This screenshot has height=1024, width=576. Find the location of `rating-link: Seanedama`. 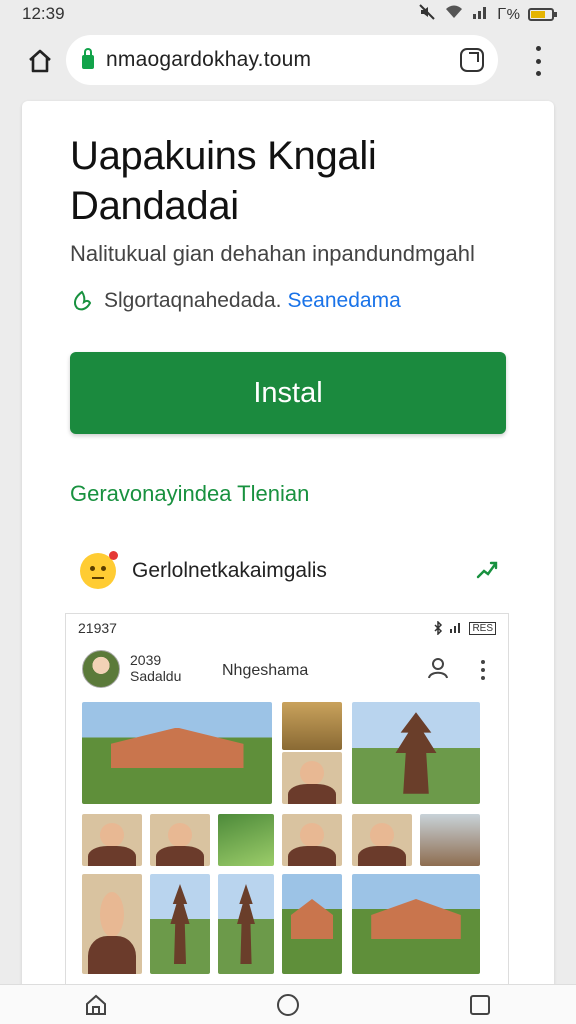

rating-link: Seanedama is located at coordinates (344, 301).